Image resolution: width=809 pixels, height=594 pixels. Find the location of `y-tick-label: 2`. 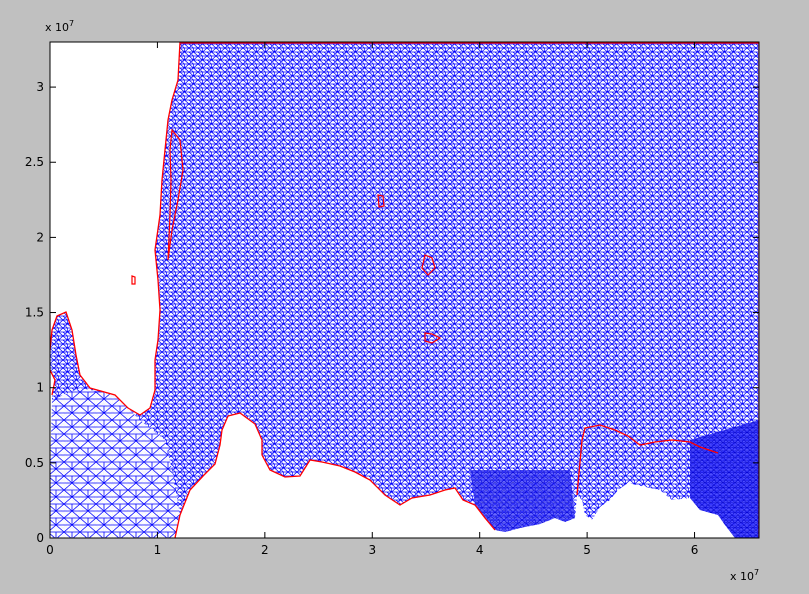

y-tick-label: 2 is located at coordinates (40, 237).